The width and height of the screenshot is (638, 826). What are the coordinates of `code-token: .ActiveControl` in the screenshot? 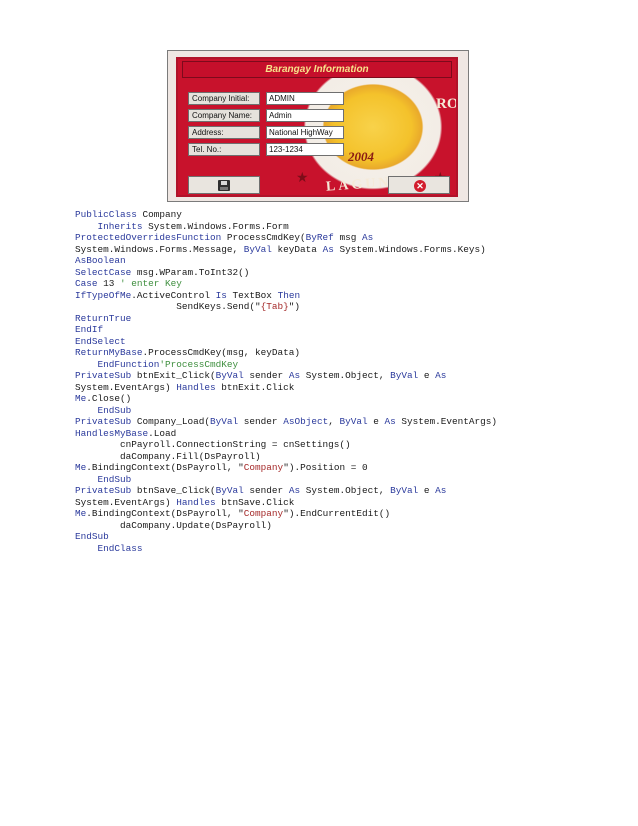 It's located at (173, 295).